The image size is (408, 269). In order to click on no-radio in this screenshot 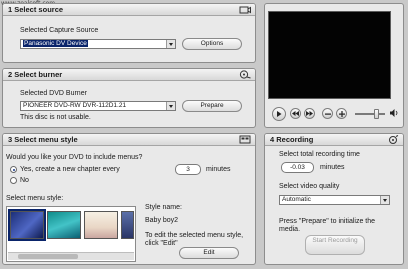, I will do `click(13, 180)`.